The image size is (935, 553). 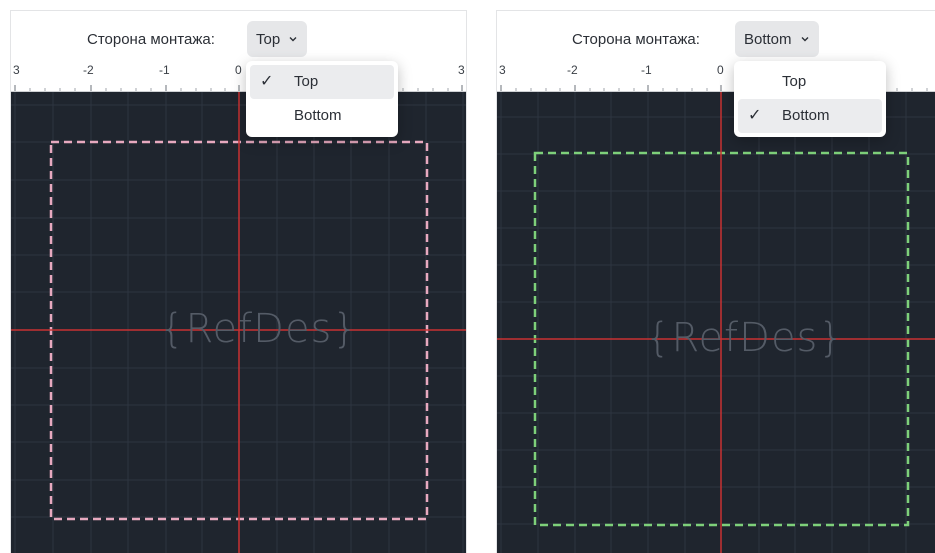 What do you see at coordinates (238, 36) in the screenshot?
I see `toolbar: Сторона монтажа: Top` at bounding box center [238, 36].